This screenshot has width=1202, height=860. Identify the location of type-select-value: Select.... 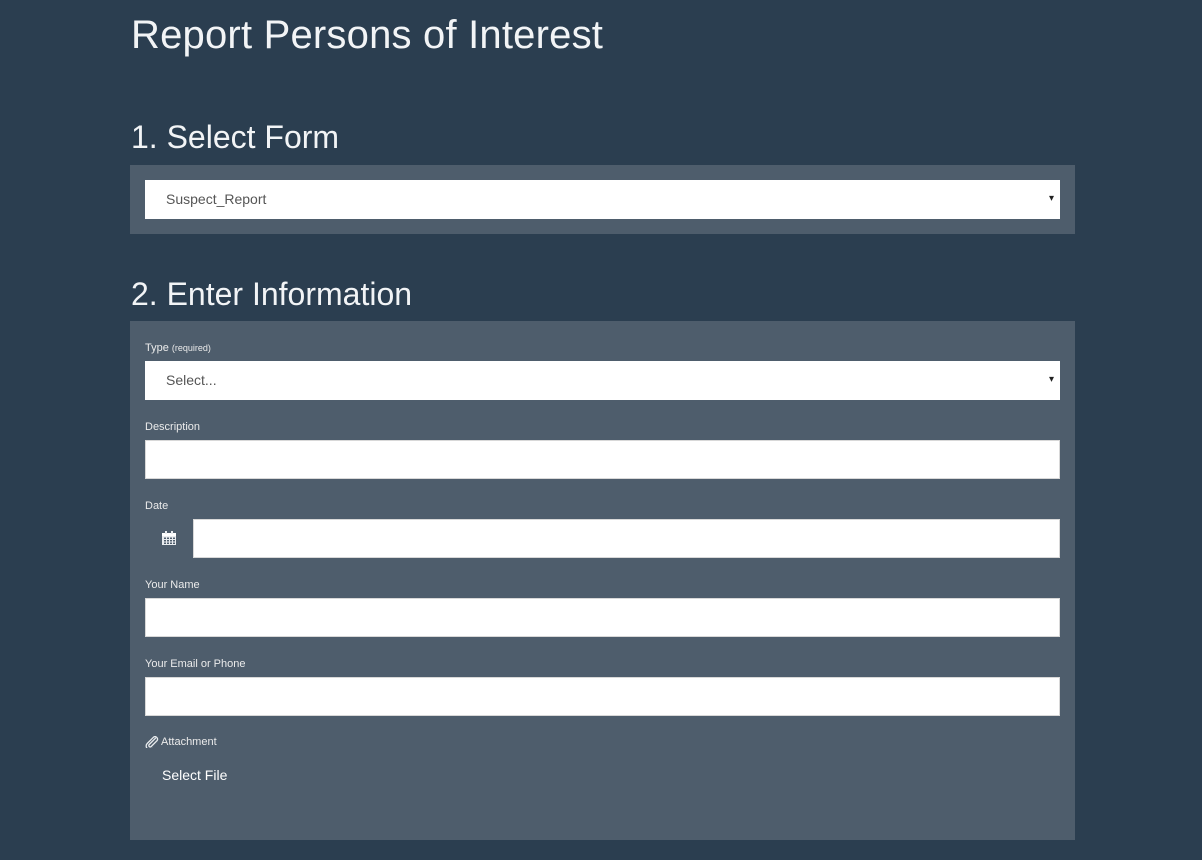
(191, 380).